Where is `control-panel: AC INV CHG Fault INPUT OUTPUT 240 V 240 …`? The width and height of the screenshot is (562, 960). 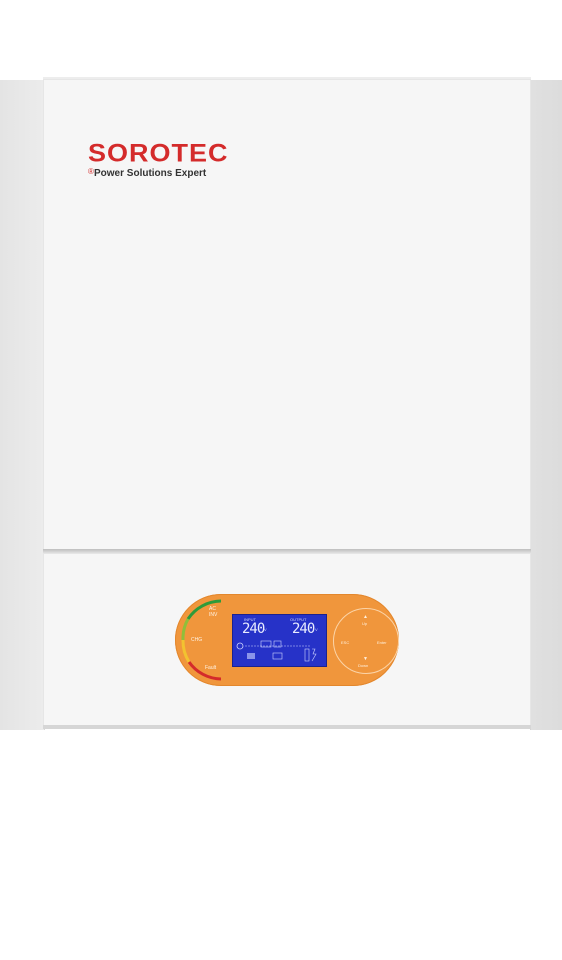 control-panel: AC INV CHG Fault INPUT OUTPUT 240 V 240 … is located at coordinates (287, 640).